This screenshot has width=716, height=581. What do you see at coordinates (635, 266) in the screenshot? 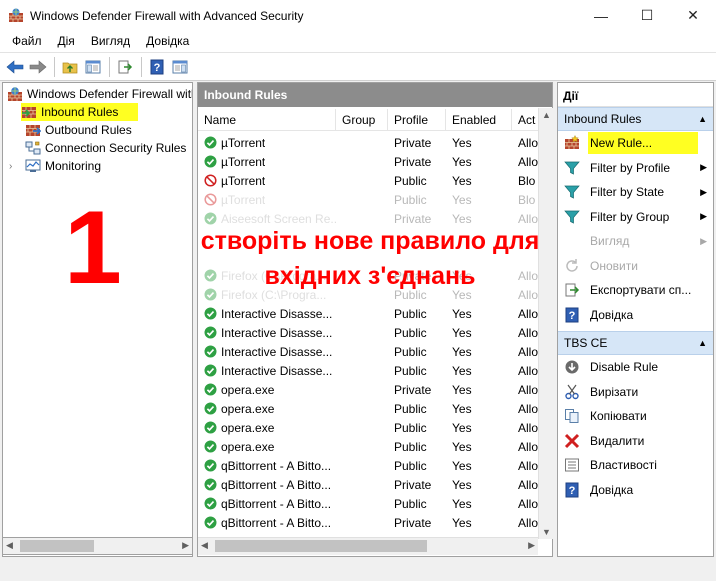
I see `action-оновити: Оновити` at bounding box center [635, 266].